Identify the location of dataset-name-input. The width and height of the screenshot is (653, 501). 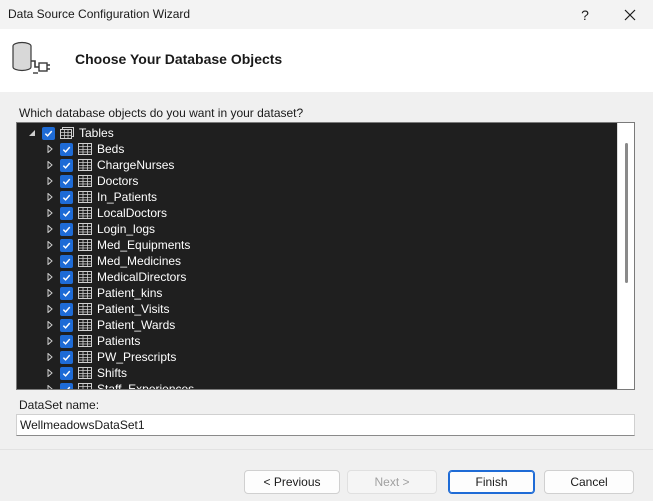
(325, 425).